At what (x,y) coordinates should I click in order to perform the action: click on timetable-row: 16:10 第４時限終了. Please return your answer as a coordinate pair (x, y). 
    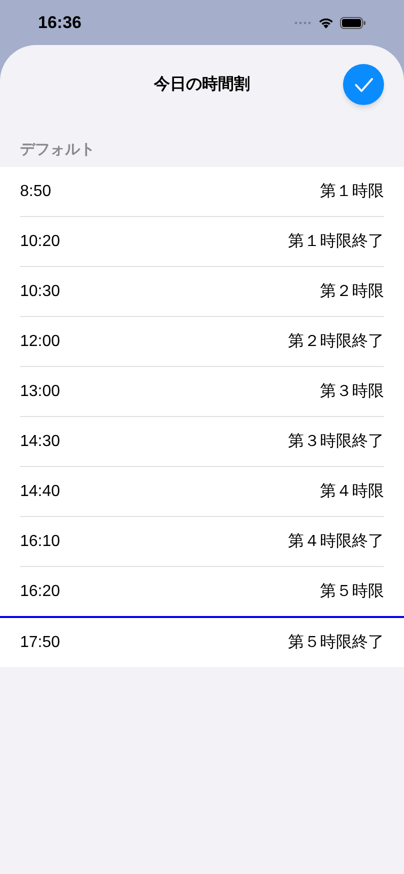
    Looking at the image, I should click on (202, 541).